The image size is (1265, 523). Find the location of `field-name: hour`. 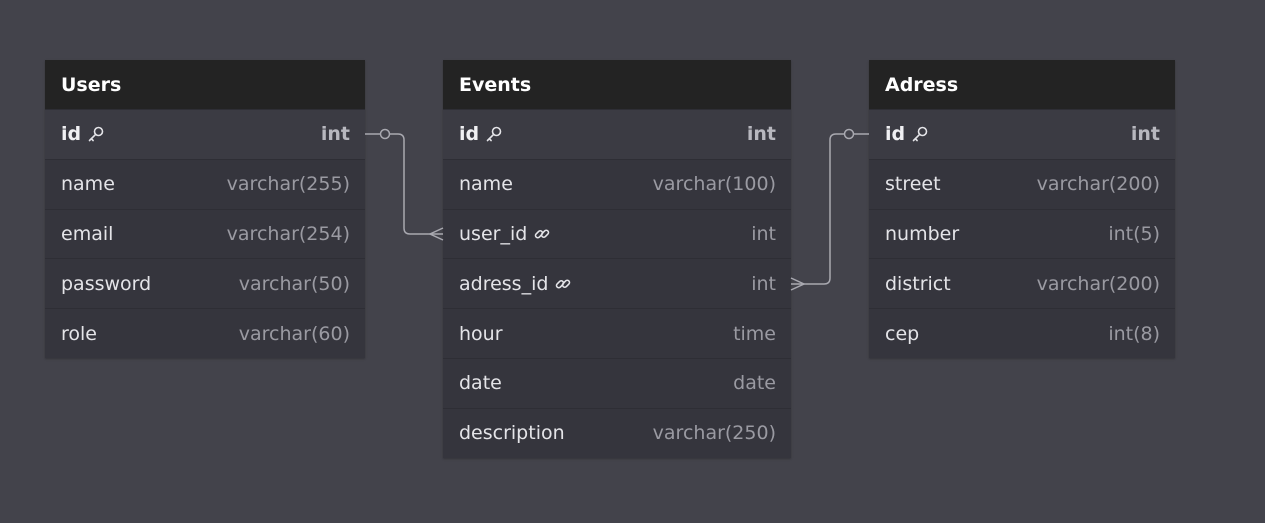

field-name: hour is located at coordinates (481, 333).